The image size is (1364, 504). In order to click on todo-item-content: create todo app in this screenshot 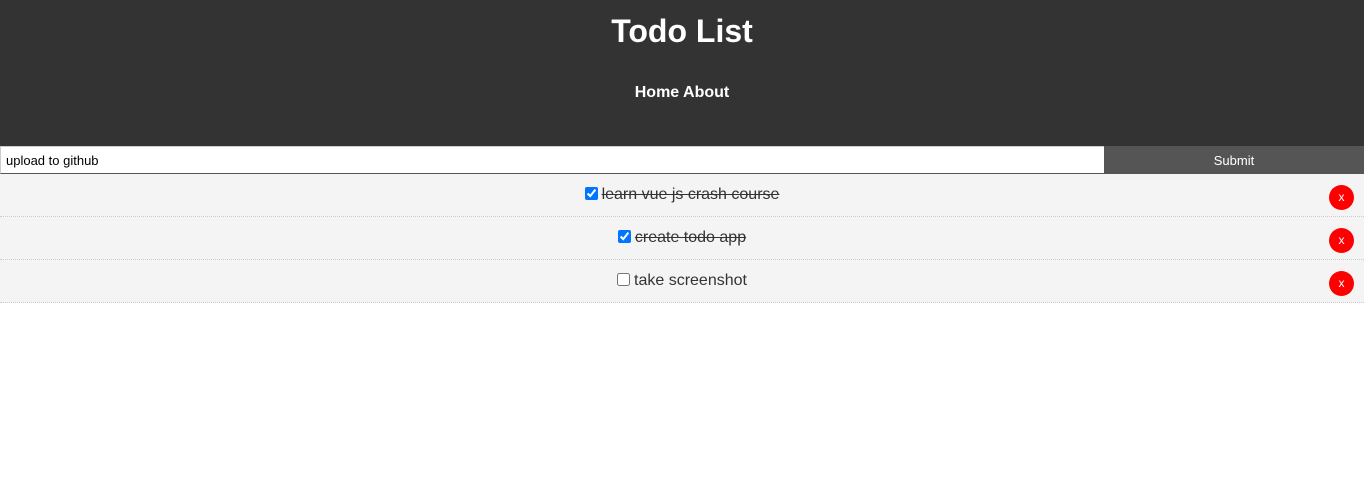, I will do `click(682, 238)`.